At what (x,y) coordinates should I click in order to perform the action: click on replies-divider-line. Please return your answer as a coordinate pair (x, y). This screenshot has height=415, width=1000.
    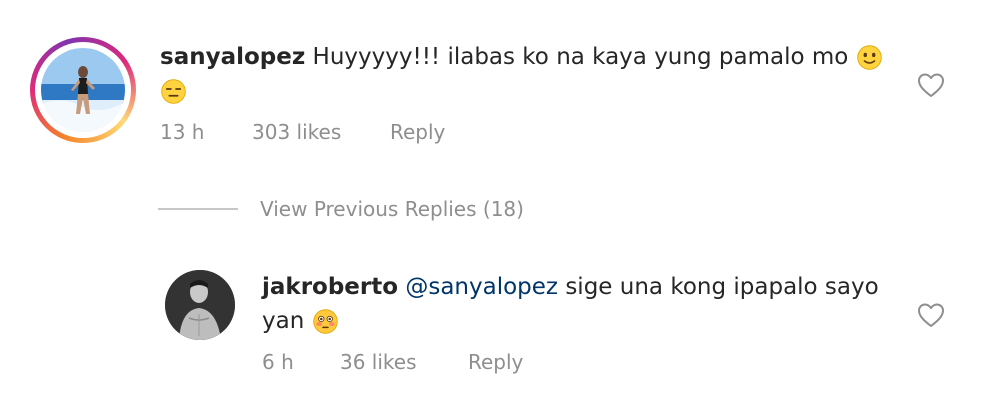
    Looking at the image, I should click on (198, 209).